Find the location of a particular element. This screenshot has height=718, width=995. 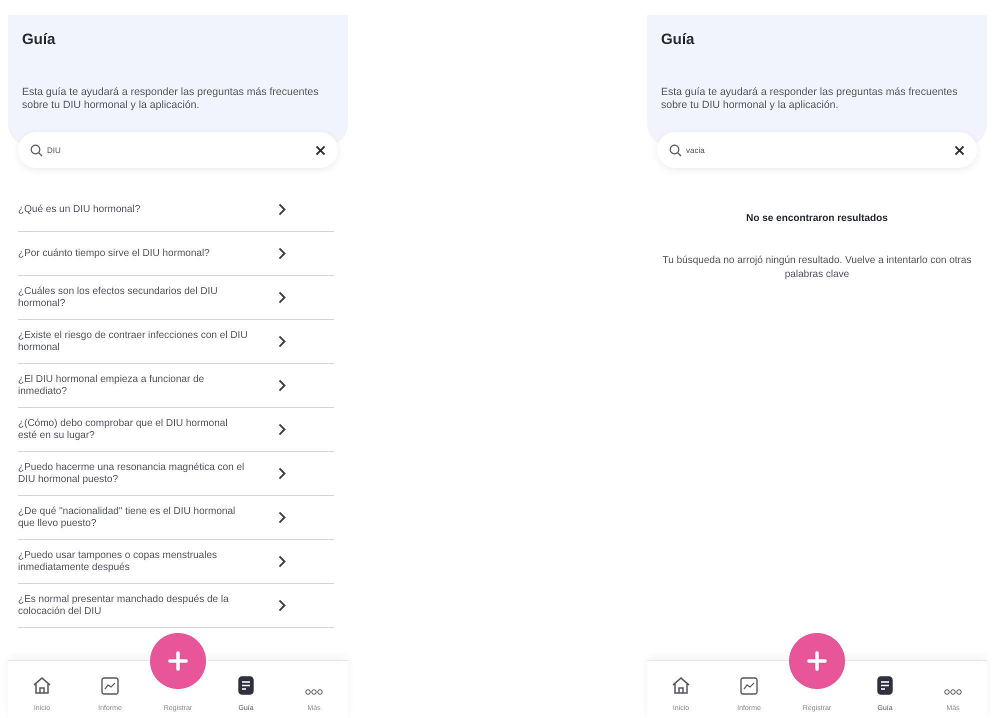

question-row: ¿(Cómo) debo comprobar que el DIU hormonal esté en su lugar? is located at coordinates (176, 430).